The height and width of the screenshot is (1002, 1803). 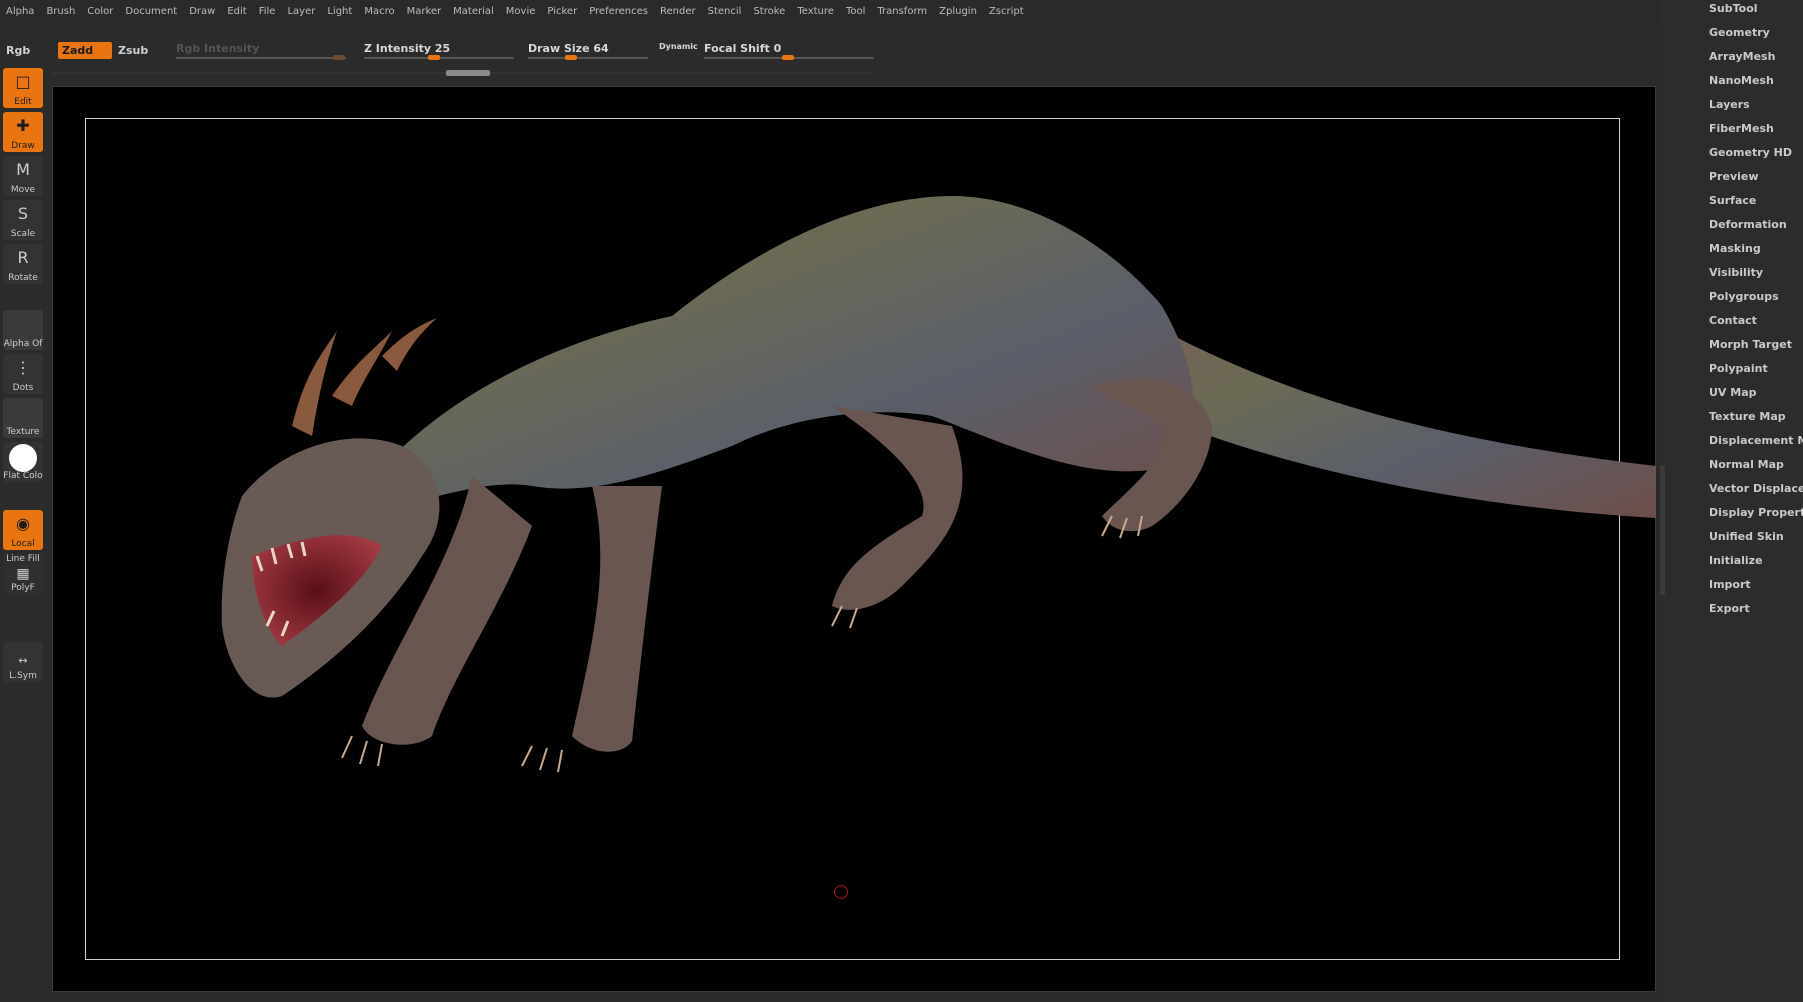 I want to click on rotate-label: Rotate, so click(x=23, y=278).